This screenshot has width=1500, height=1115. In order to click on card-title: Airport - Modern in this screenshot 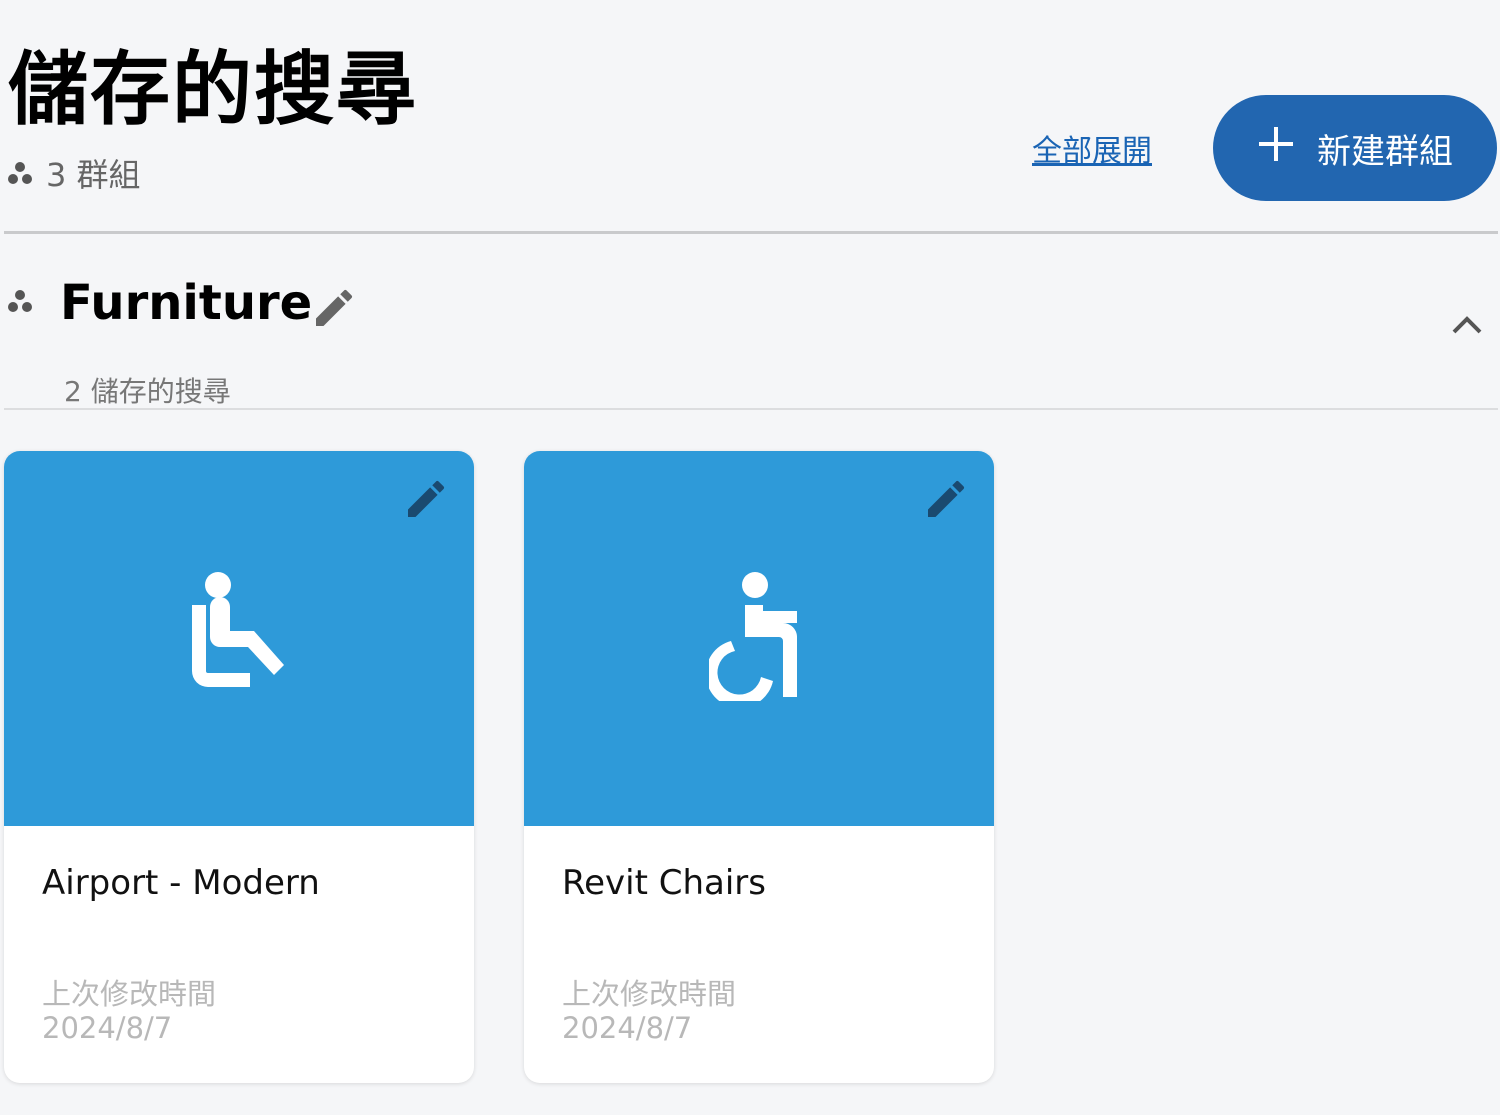, I will do `click(181, 883)`.